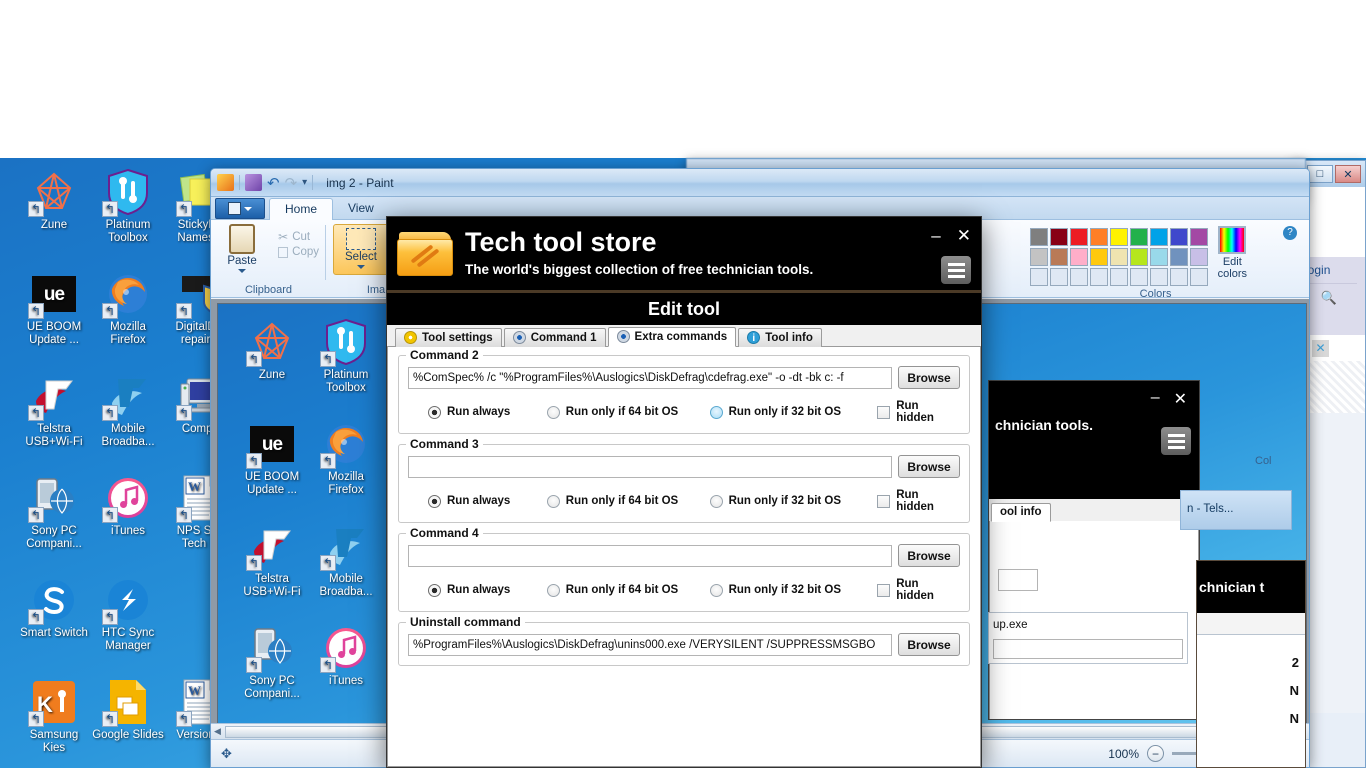  I want to click on customize-qat-icon: ▾, so click(304, 182).